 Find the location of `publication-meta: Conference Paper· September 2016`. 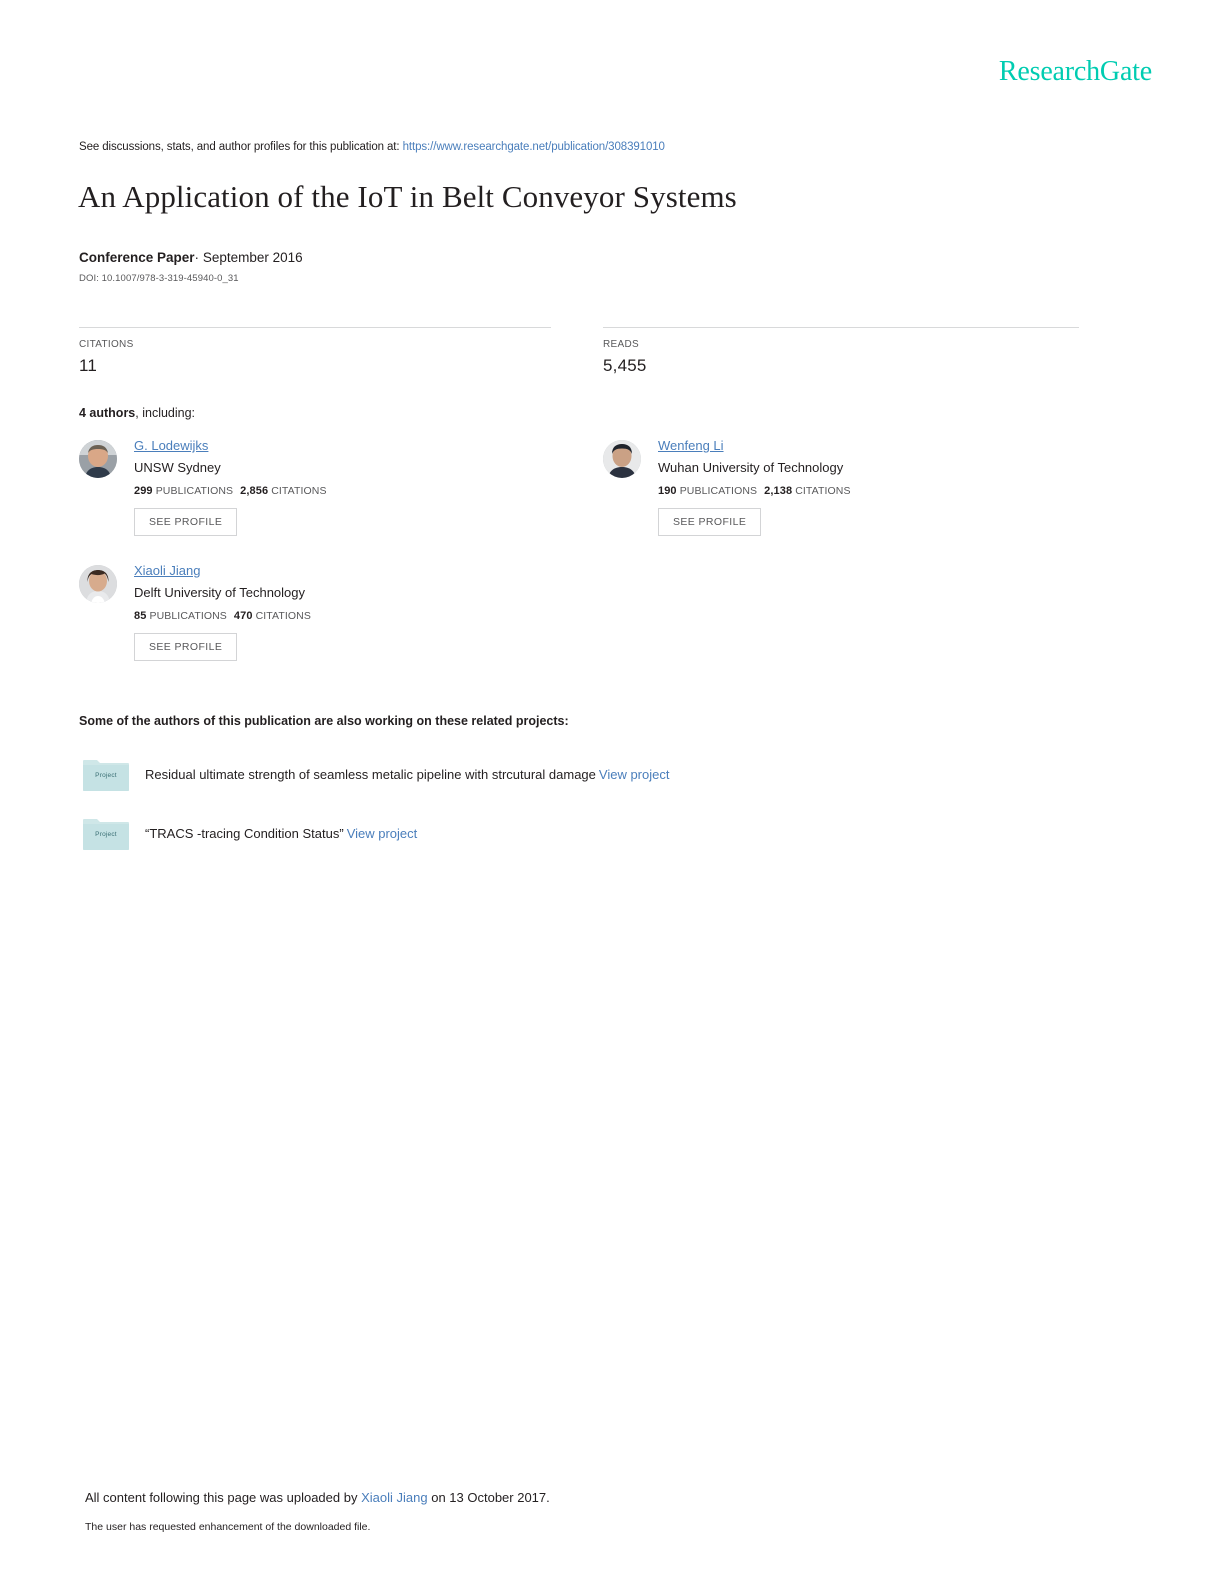

publication-meta: Conference Paper· September 2016 is located at coordinates (191, 257).